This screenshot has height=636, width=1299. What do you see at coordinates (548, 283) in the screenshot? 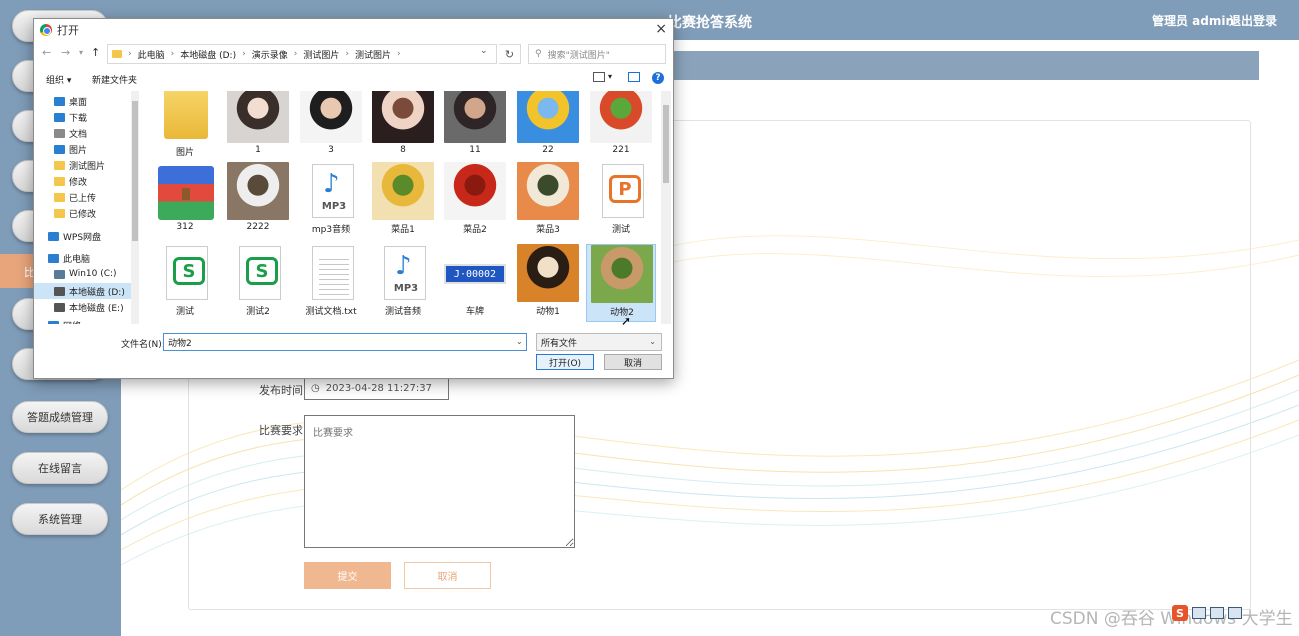
I see `file-item: 动物1` at bounding box center [548, 283].